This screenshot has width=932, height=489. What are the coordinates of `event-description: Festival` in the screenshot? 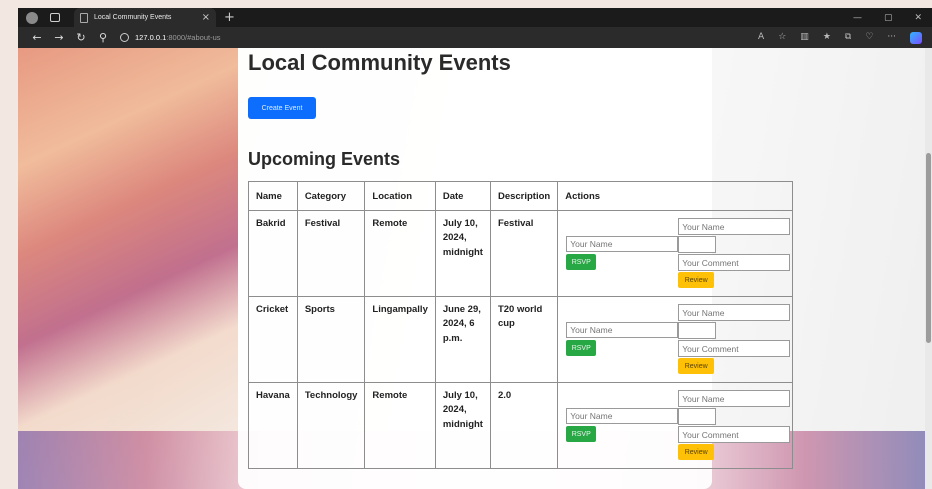 It's located at (524, 253).